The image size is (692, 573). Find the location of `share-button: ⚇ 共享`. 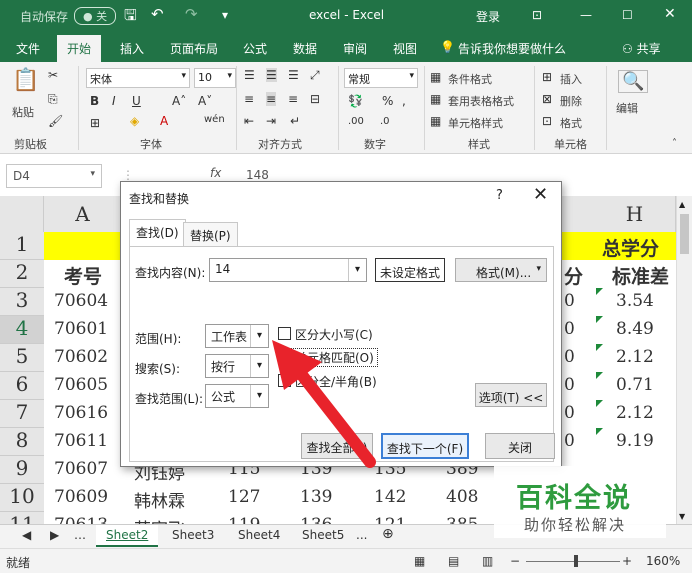

share-button: ⚇ 共享 is located at coordinates (641, 48).